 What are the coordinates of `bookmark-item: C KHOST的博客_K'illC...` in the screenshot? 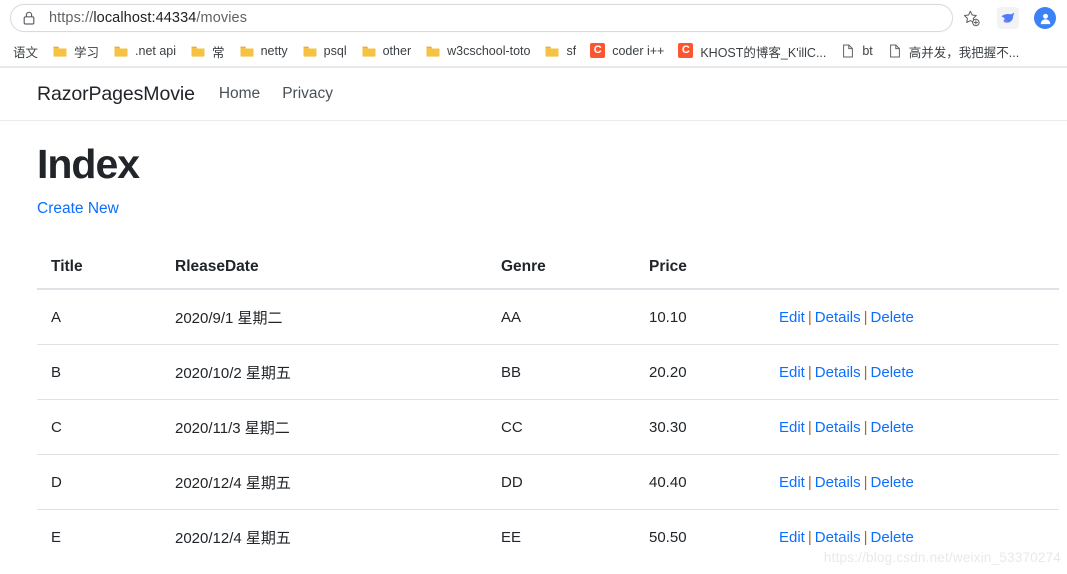 It's located at (752, 51).